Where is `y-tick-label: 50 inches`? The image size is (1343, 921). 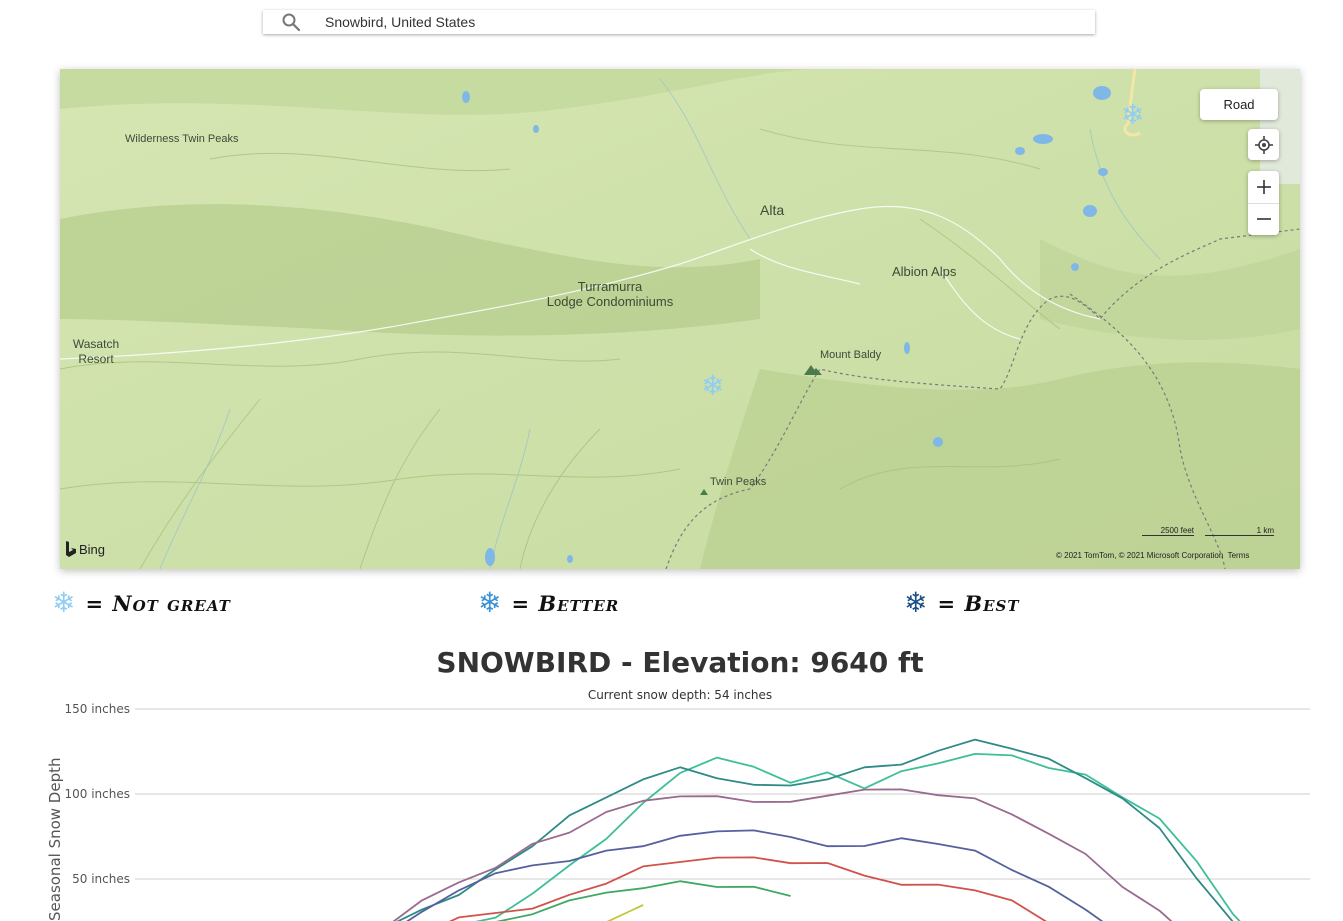
y-tick-label: 50 inches is located at coordinates (101, 879).